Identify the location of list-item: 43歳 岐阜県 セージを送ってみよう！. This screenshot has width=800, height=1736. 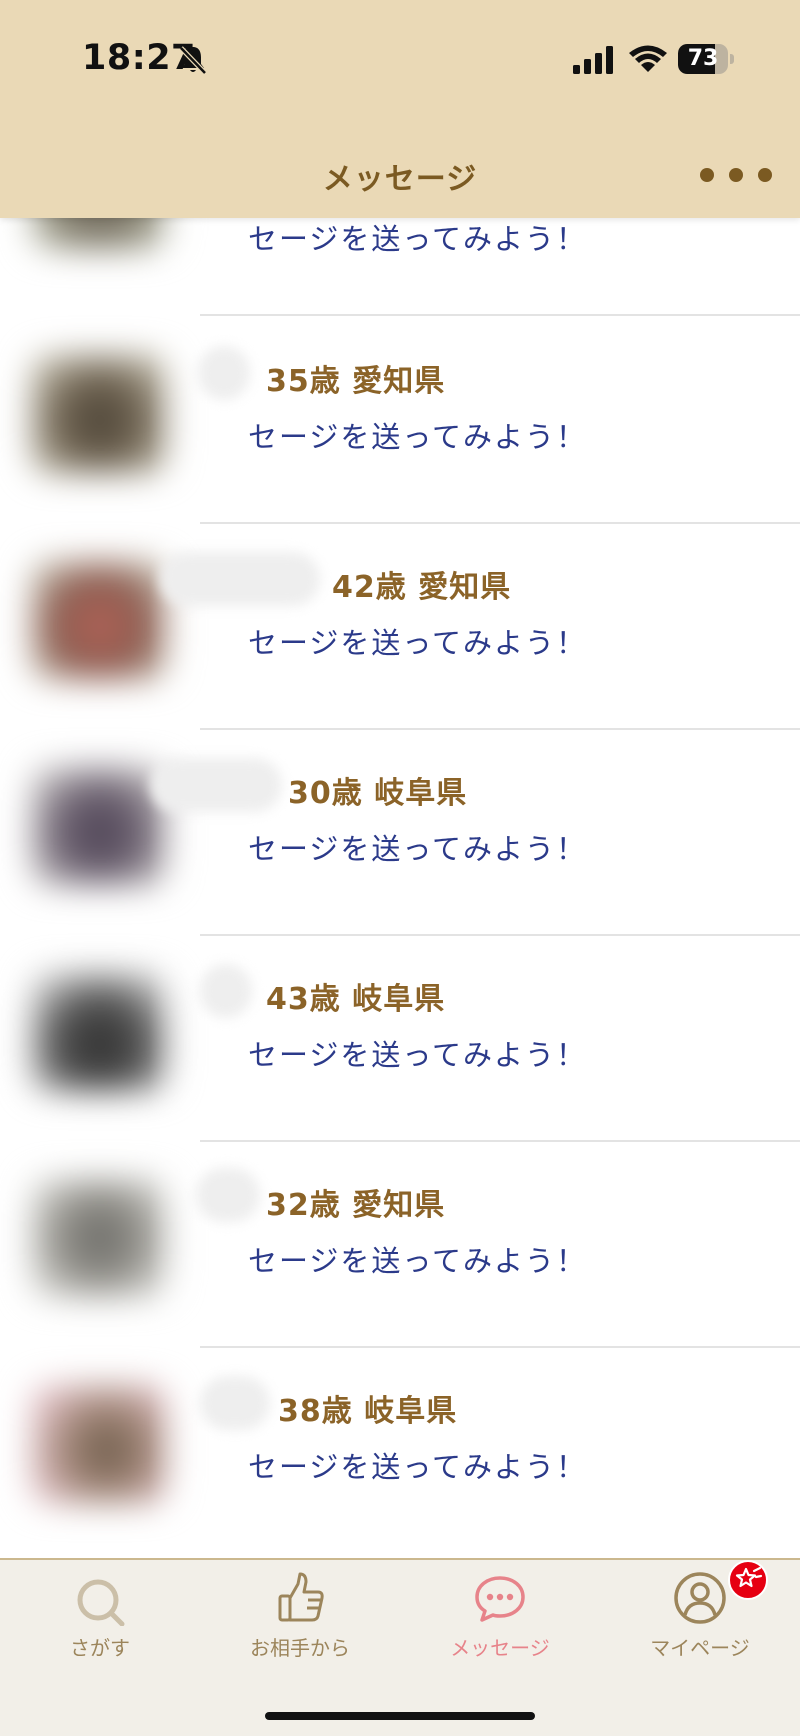
(400, 1039).